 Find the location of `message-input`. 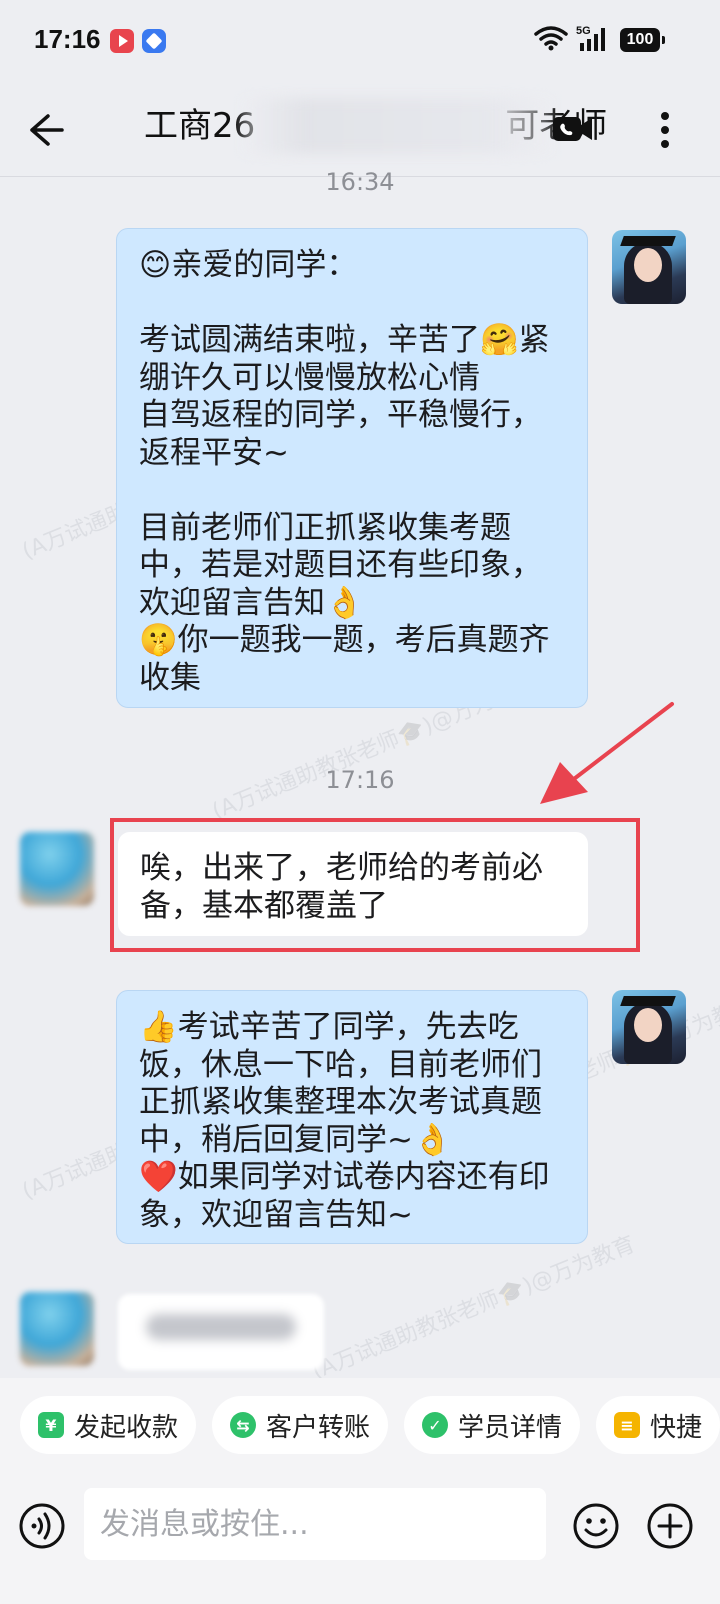

message-input is located at coordinates (315, 1524).